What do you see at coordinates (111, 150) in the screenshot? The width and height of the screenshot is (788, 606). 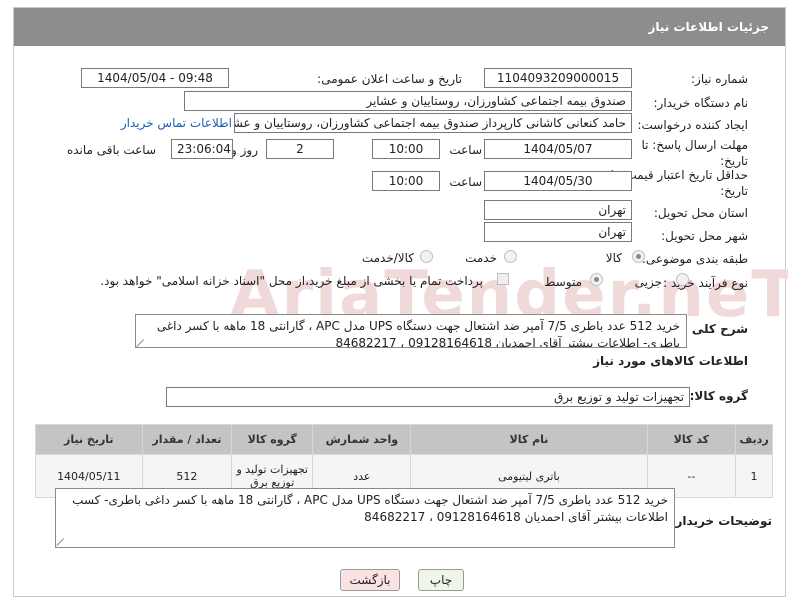 I see `remaining-label: ساعت باقی مانده` at bounding box center [111, 150].